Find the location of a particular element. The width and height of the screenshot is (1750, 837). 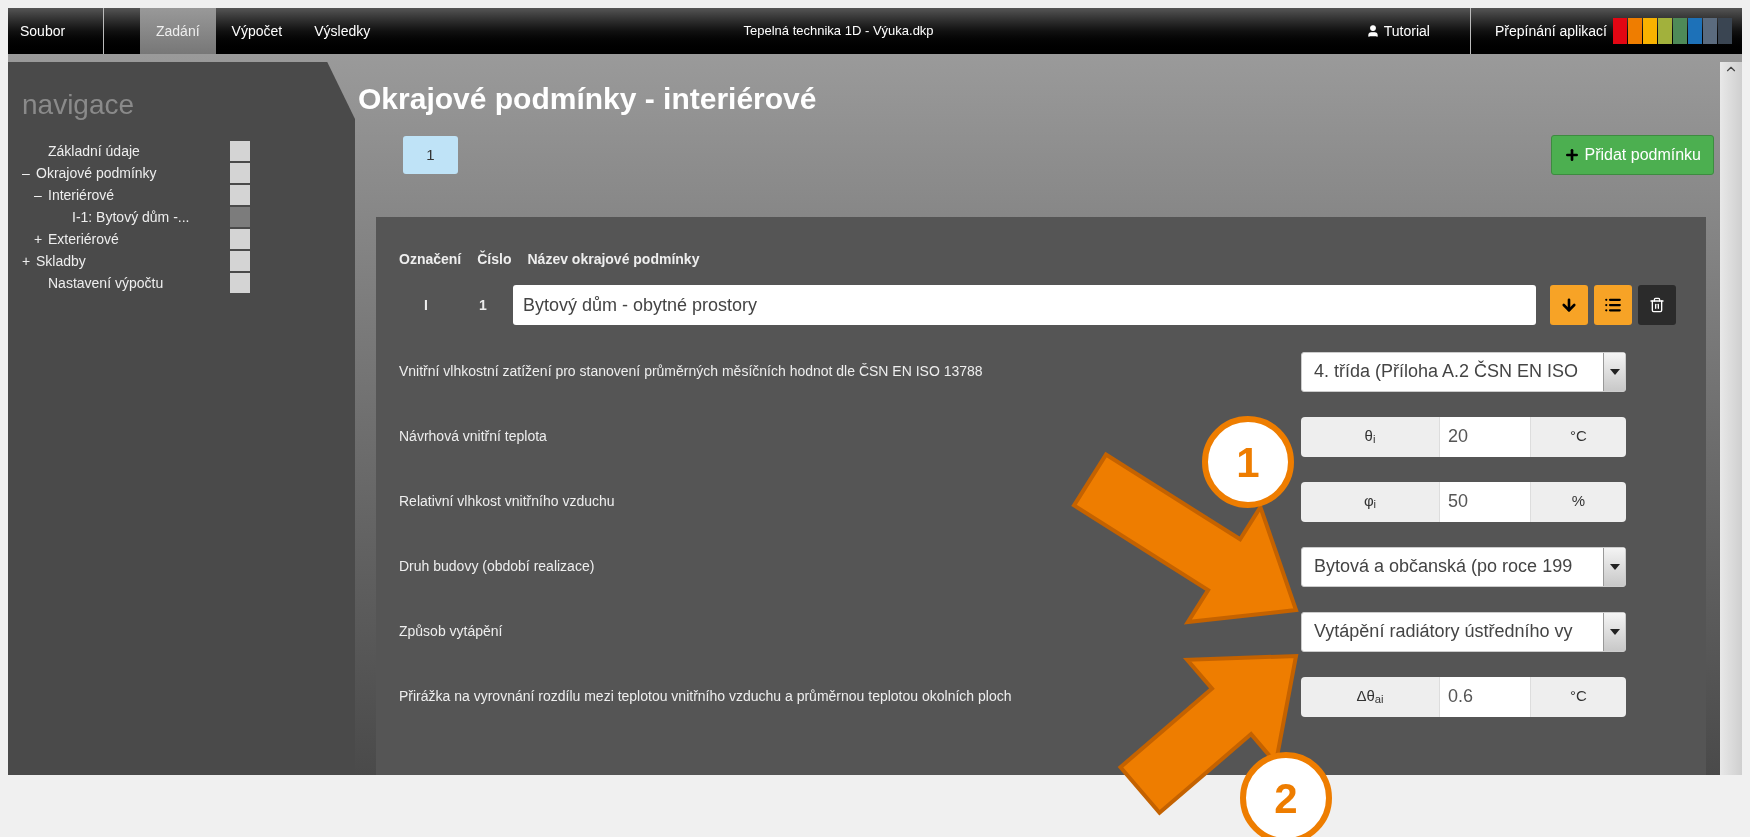

list-button is located at coordinates (1613, 305).